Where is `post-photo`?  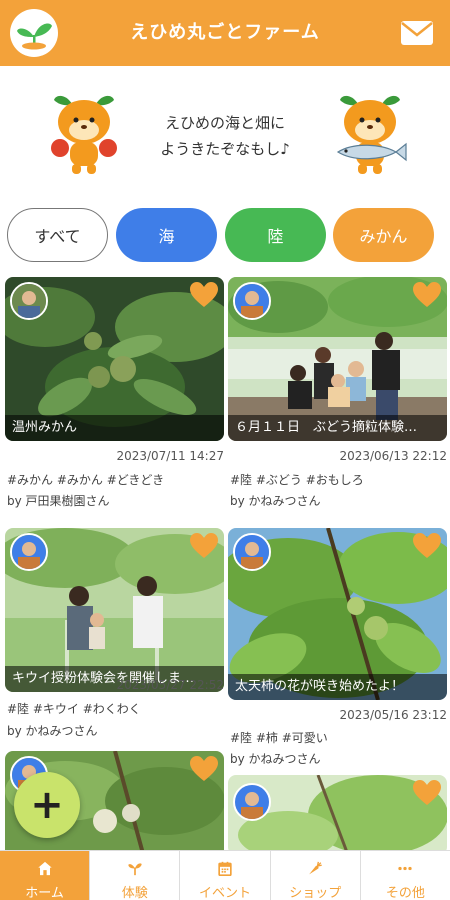
post-photo is located at coordinates (337, 815).